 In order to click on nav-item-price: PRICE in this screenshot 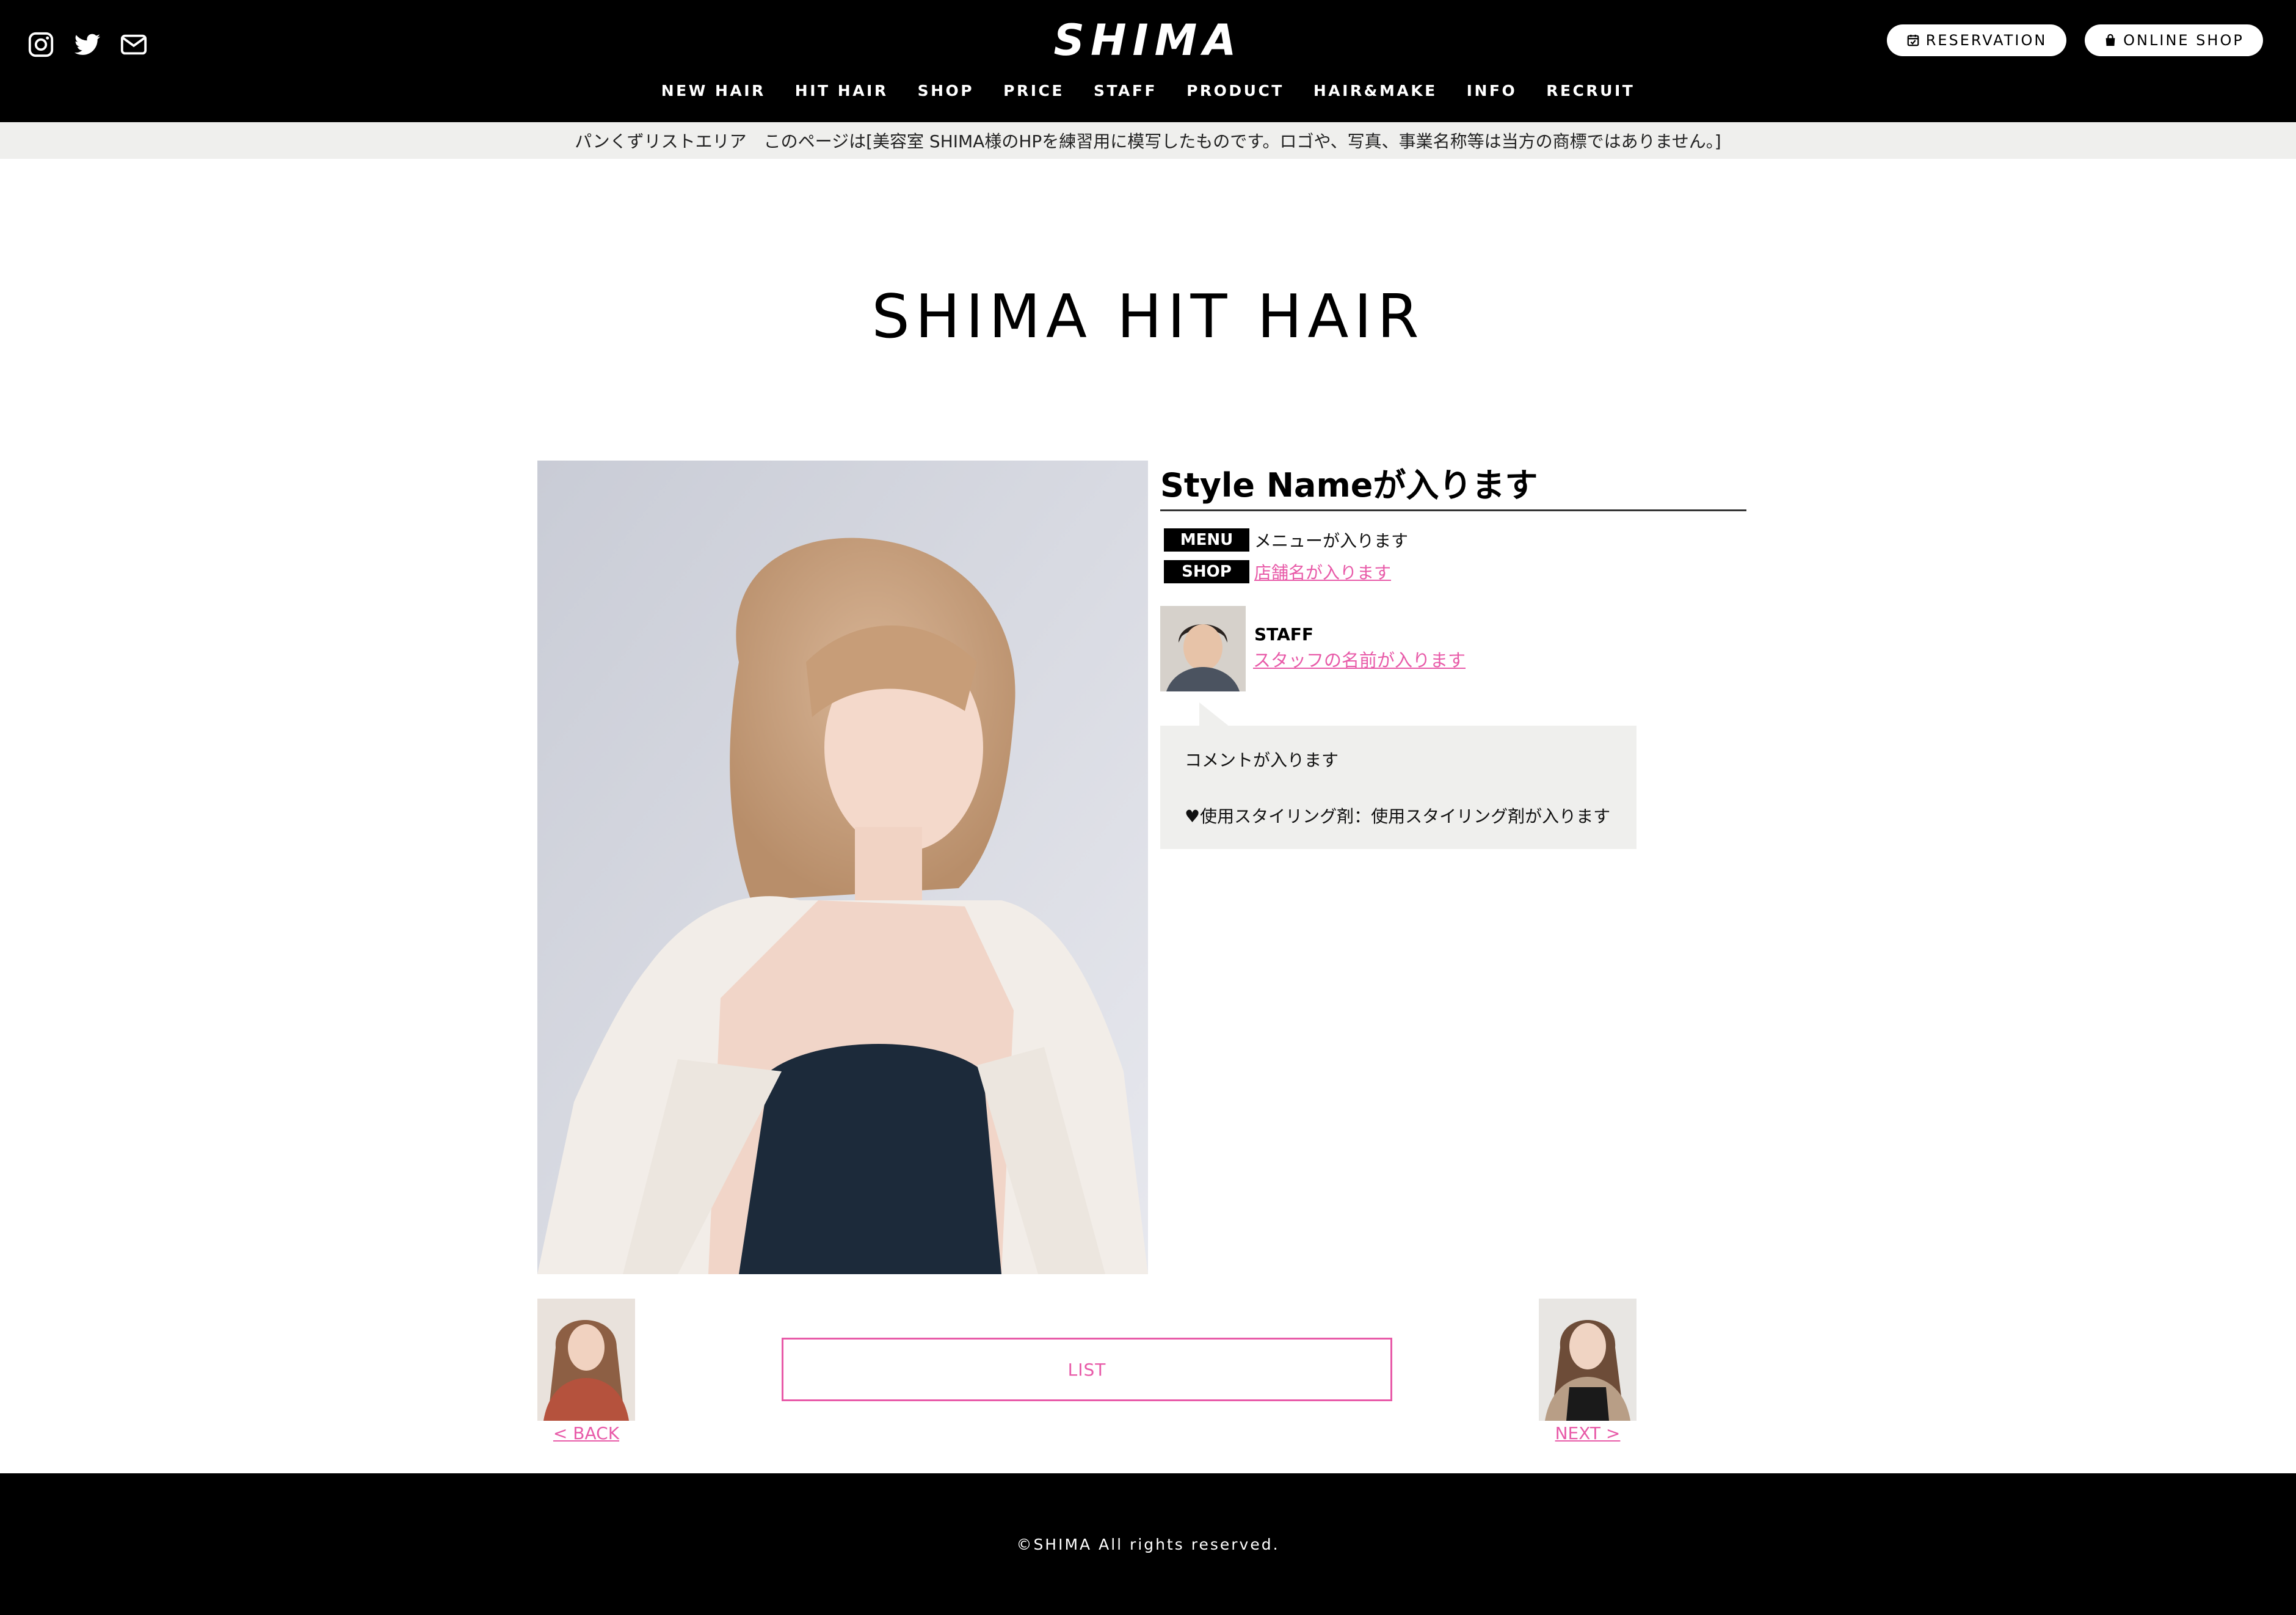, I will do `click(1034, 91)`.